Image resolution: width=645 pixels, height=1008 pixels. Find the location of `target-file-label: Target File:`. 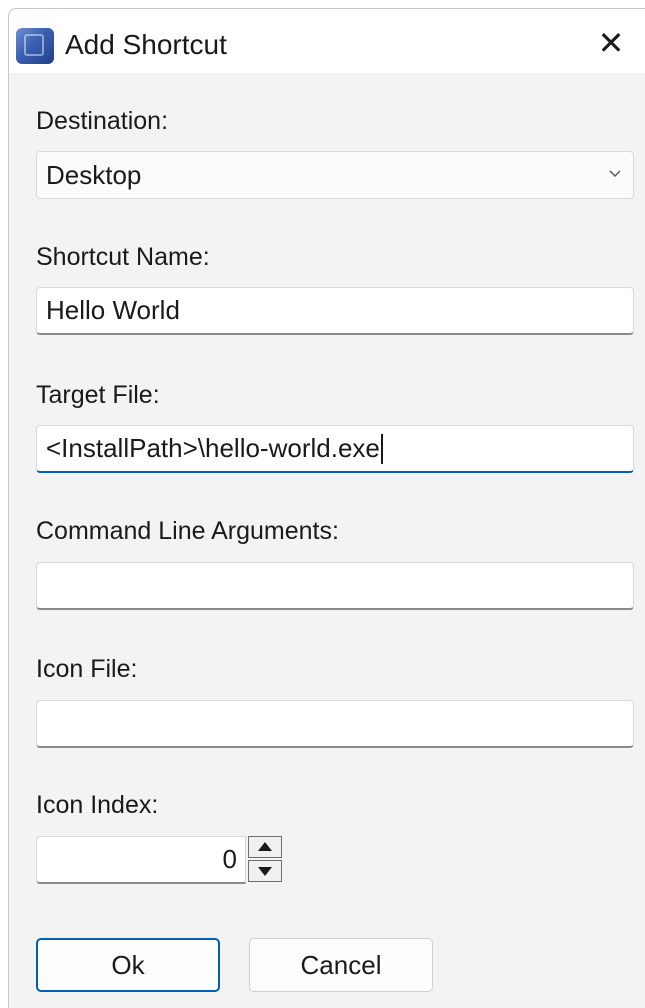

target-file-label: Target File: is located at coordinates (98, 395).